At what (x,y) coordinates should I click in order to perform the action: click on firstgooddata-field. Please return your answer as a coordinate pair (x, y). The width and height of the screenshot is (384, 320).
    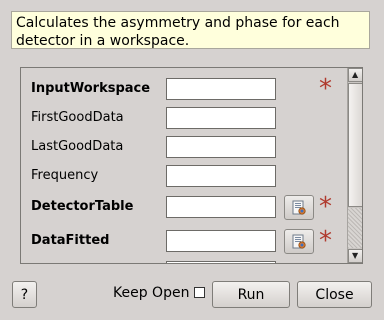
    Looking at the image, I should click on (221, 118).